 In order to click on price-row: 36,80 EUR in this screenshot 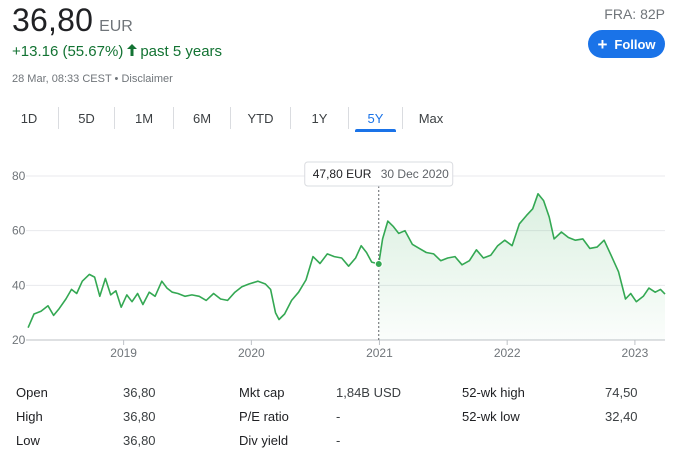, I will do `click(72, 20)`.